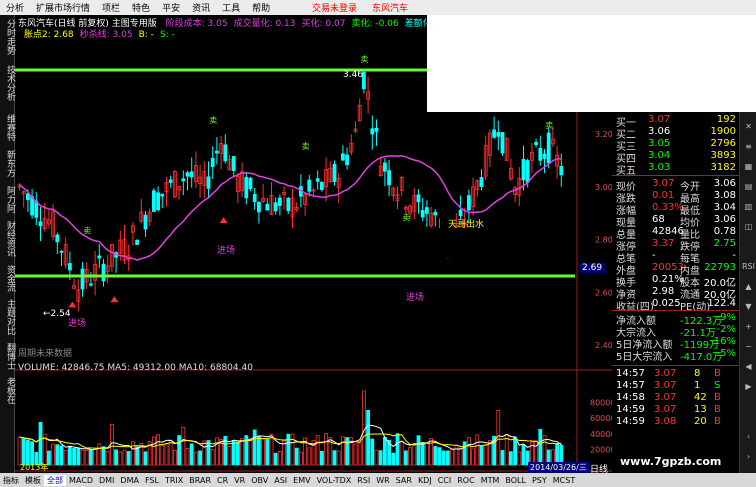  Describe the element at coordinates (748, 228) in the screenshot. I see `layers-icon: ◫` at that location.